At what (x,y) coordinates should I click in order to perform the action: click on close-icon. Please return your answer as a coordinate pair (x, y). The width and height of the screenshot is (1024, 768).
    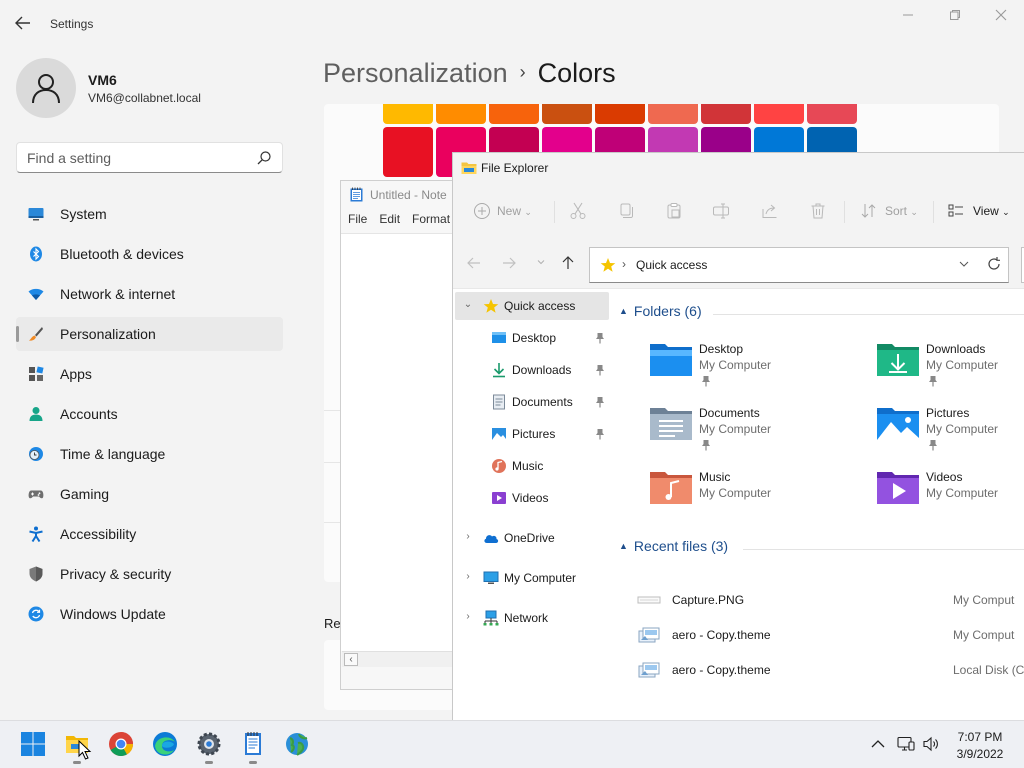
    Looking at the image, I should click on (1001, 17).